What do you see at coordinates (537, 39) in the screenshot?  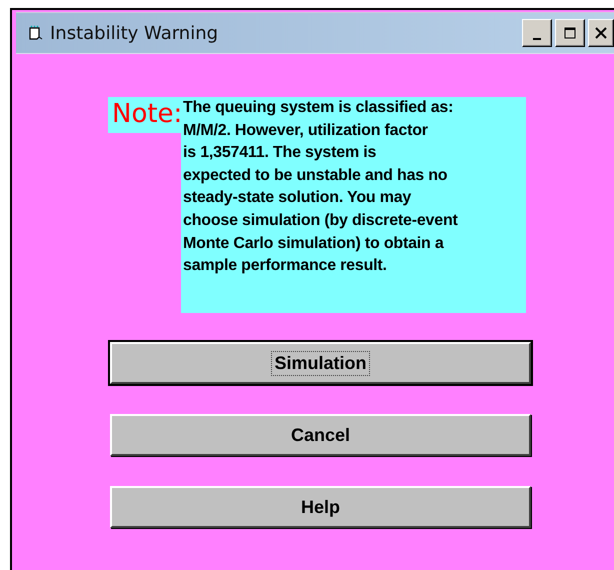 I see `minimize-icon` at bounding box center [537, 39].